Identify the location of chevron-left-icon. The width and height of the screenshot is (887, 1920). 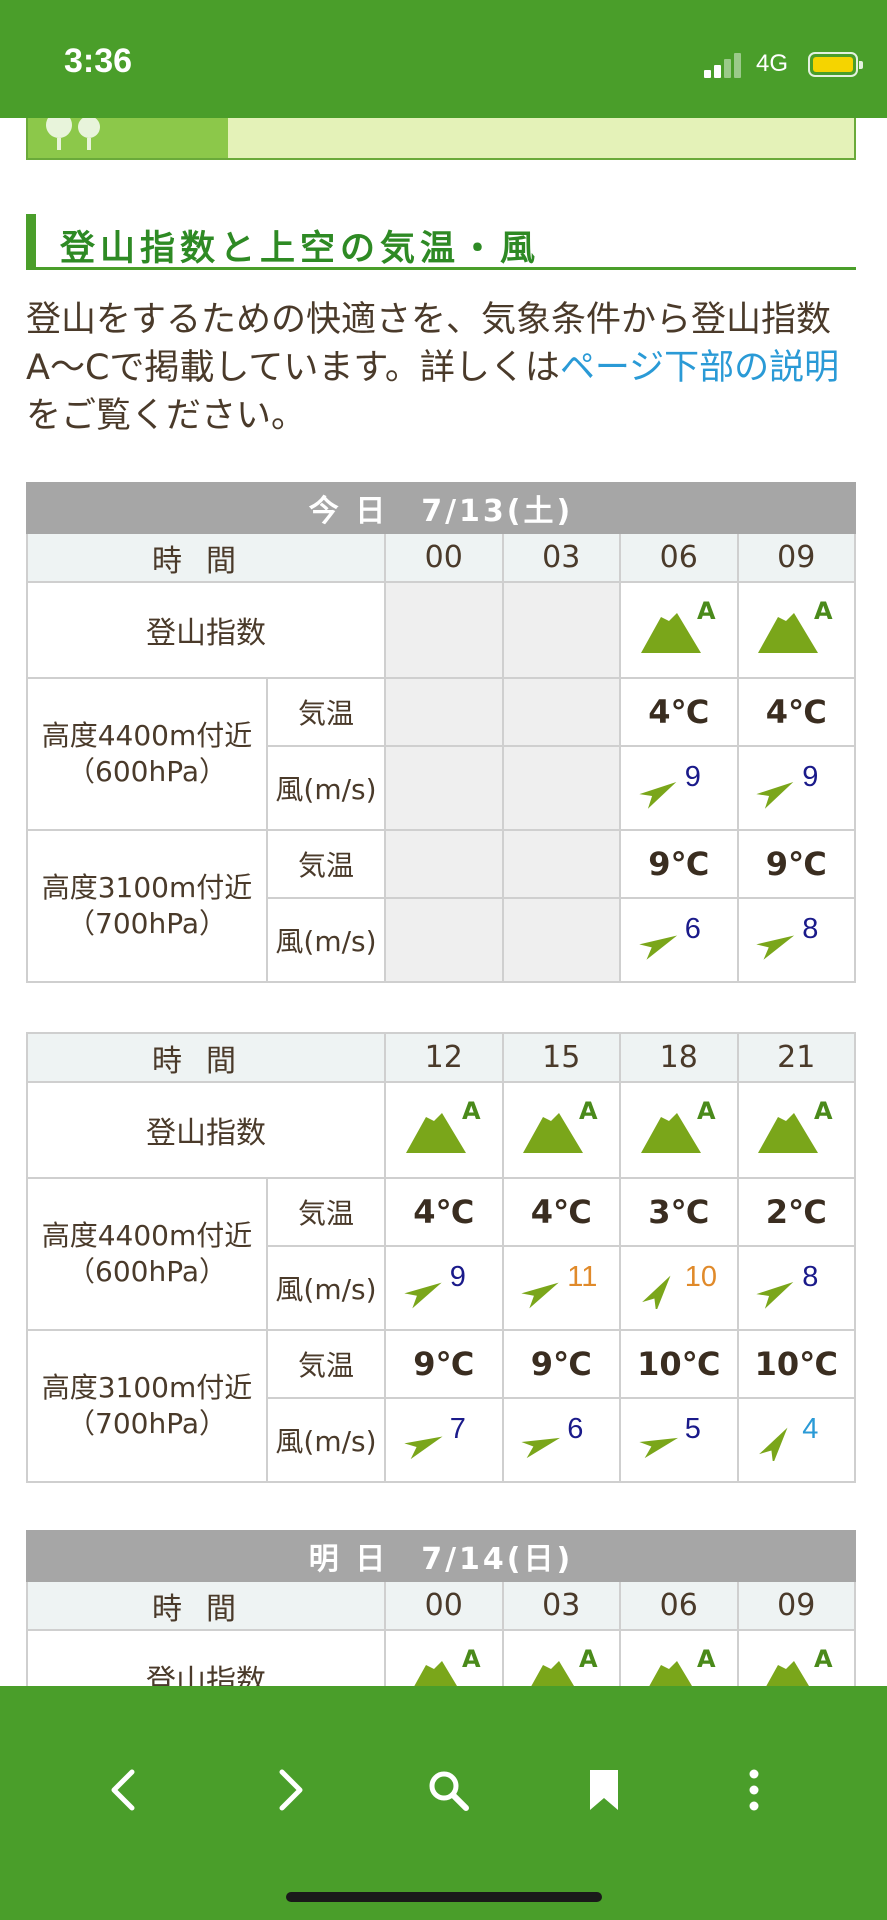
(123, 1790).